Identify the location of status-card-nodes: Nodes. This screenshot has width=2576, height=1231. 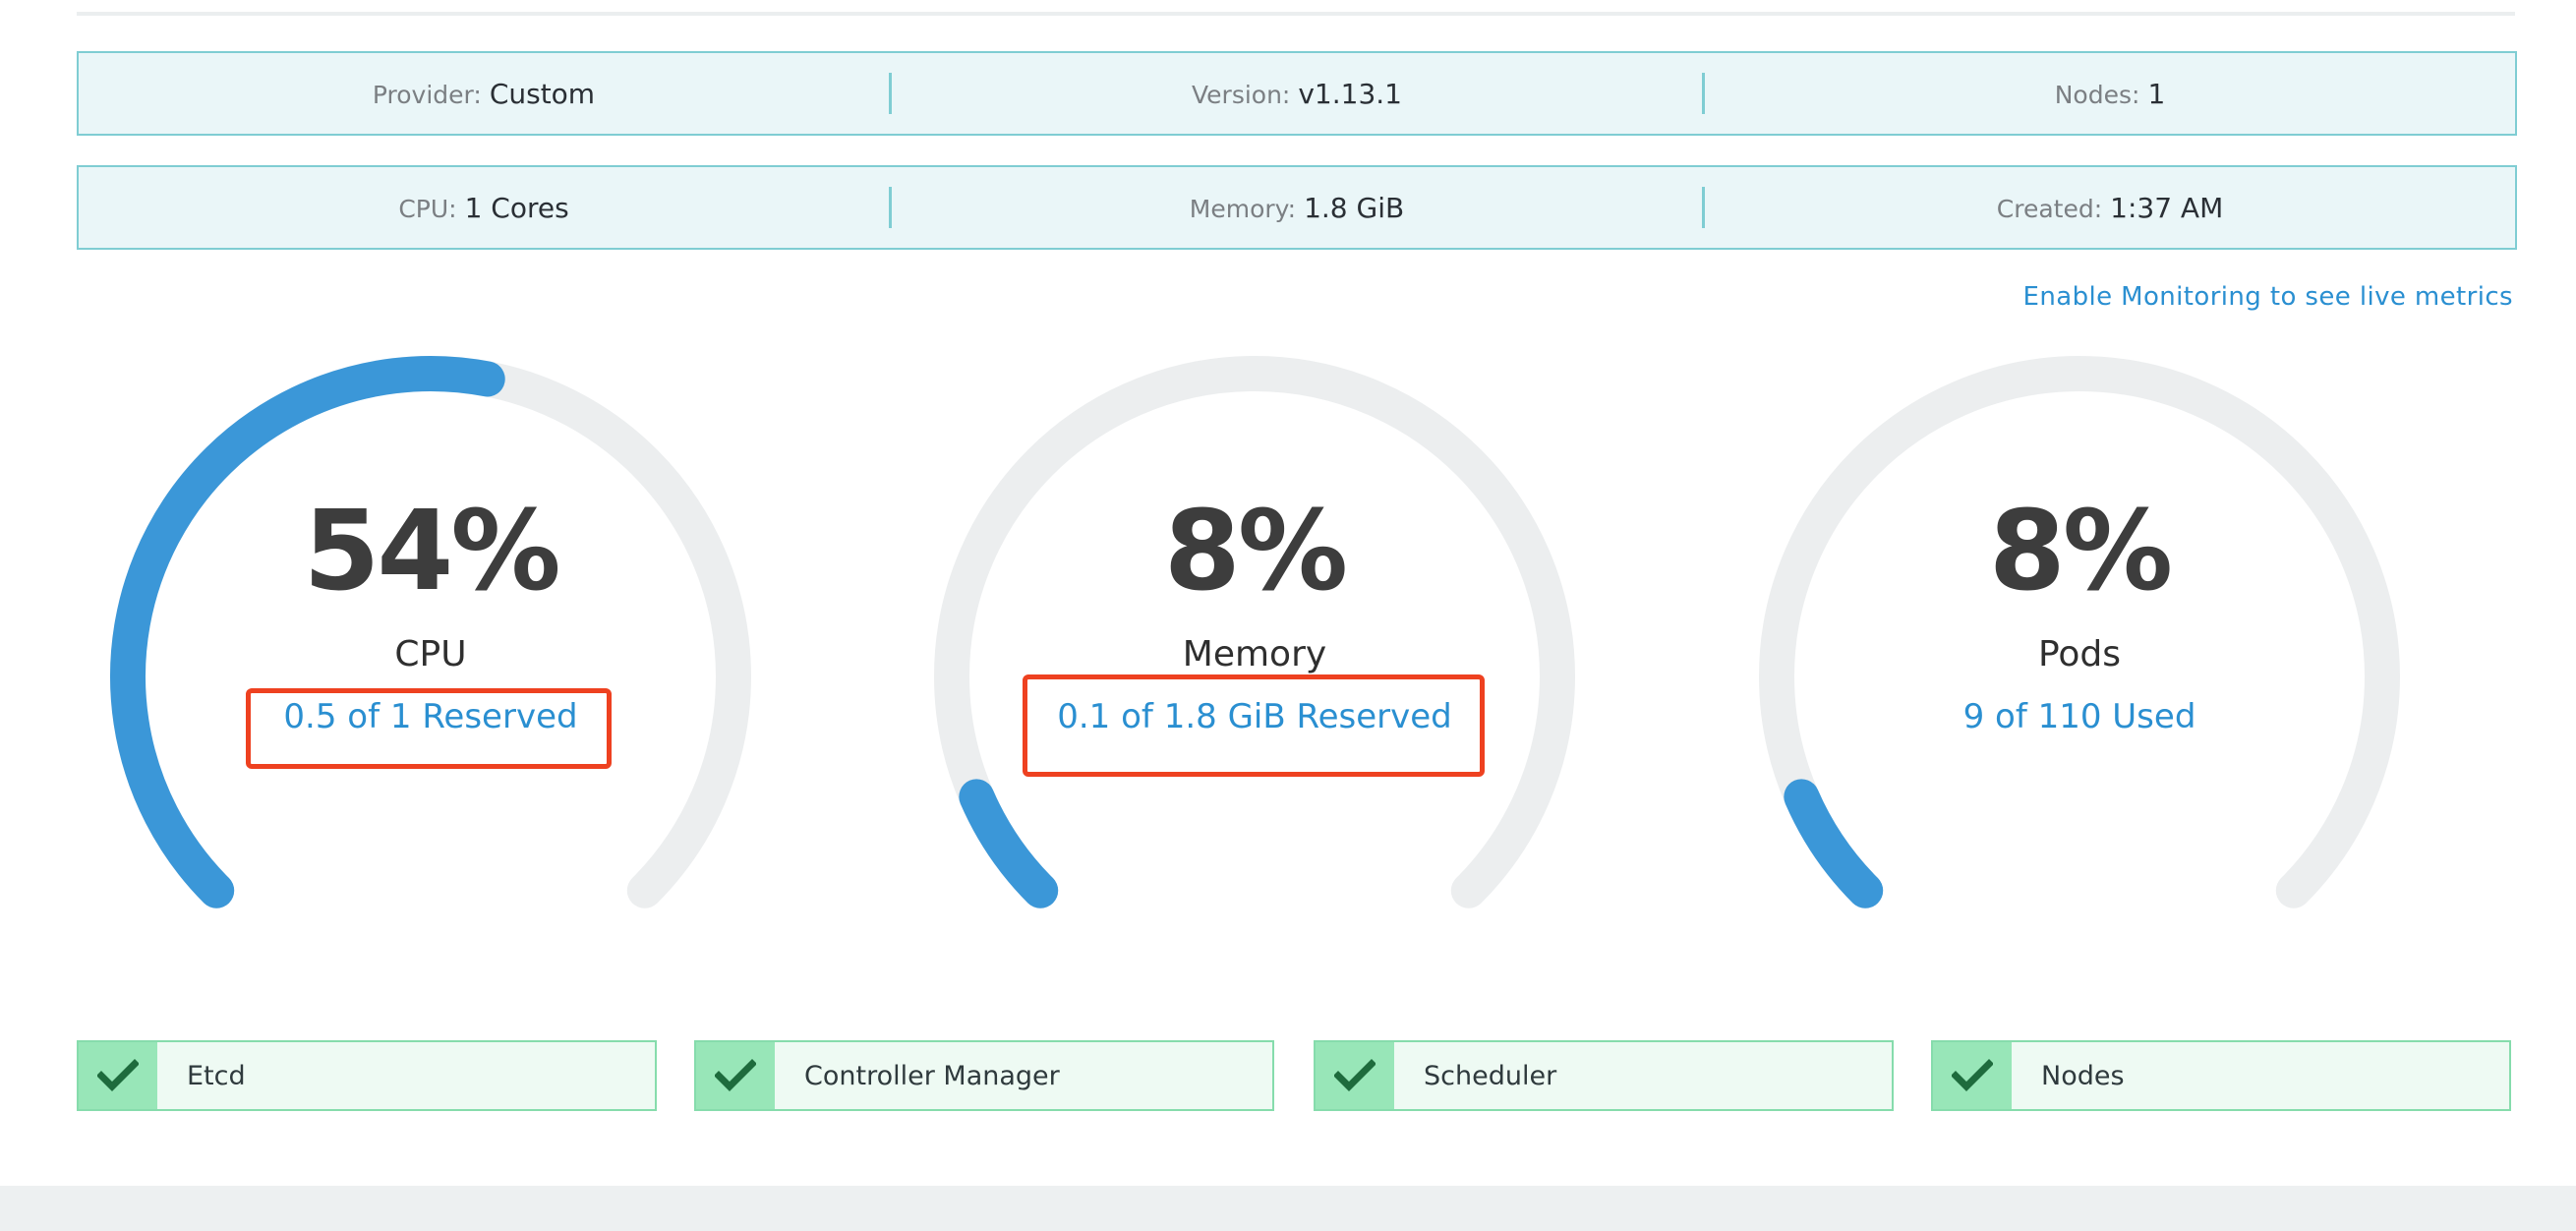
(2221, 1075).